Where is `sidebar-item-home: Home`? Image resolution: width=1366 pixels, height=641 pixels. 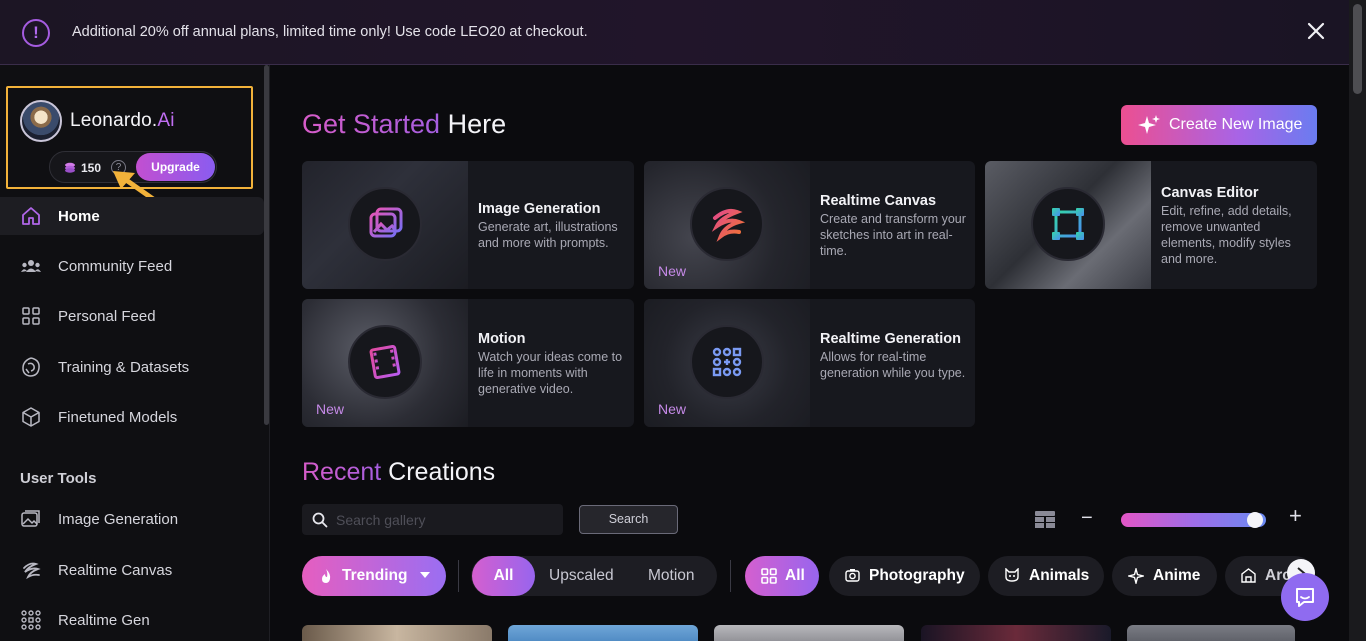
sidebar-item-home: Home is located at coordinates (132, 216).